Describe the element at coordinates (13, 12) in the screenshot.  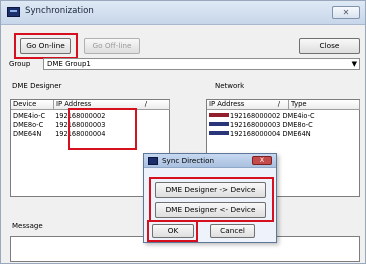
I see `app-icon` at that location.